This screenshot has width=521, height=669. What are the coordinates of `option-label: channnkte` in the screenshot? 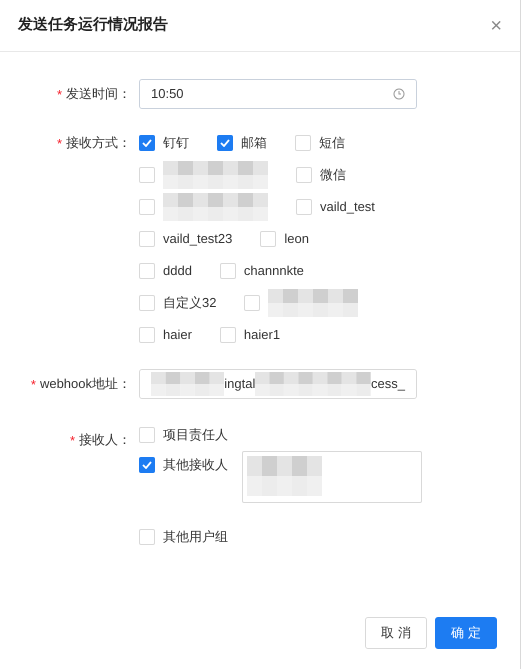 It's located at (274, 271).